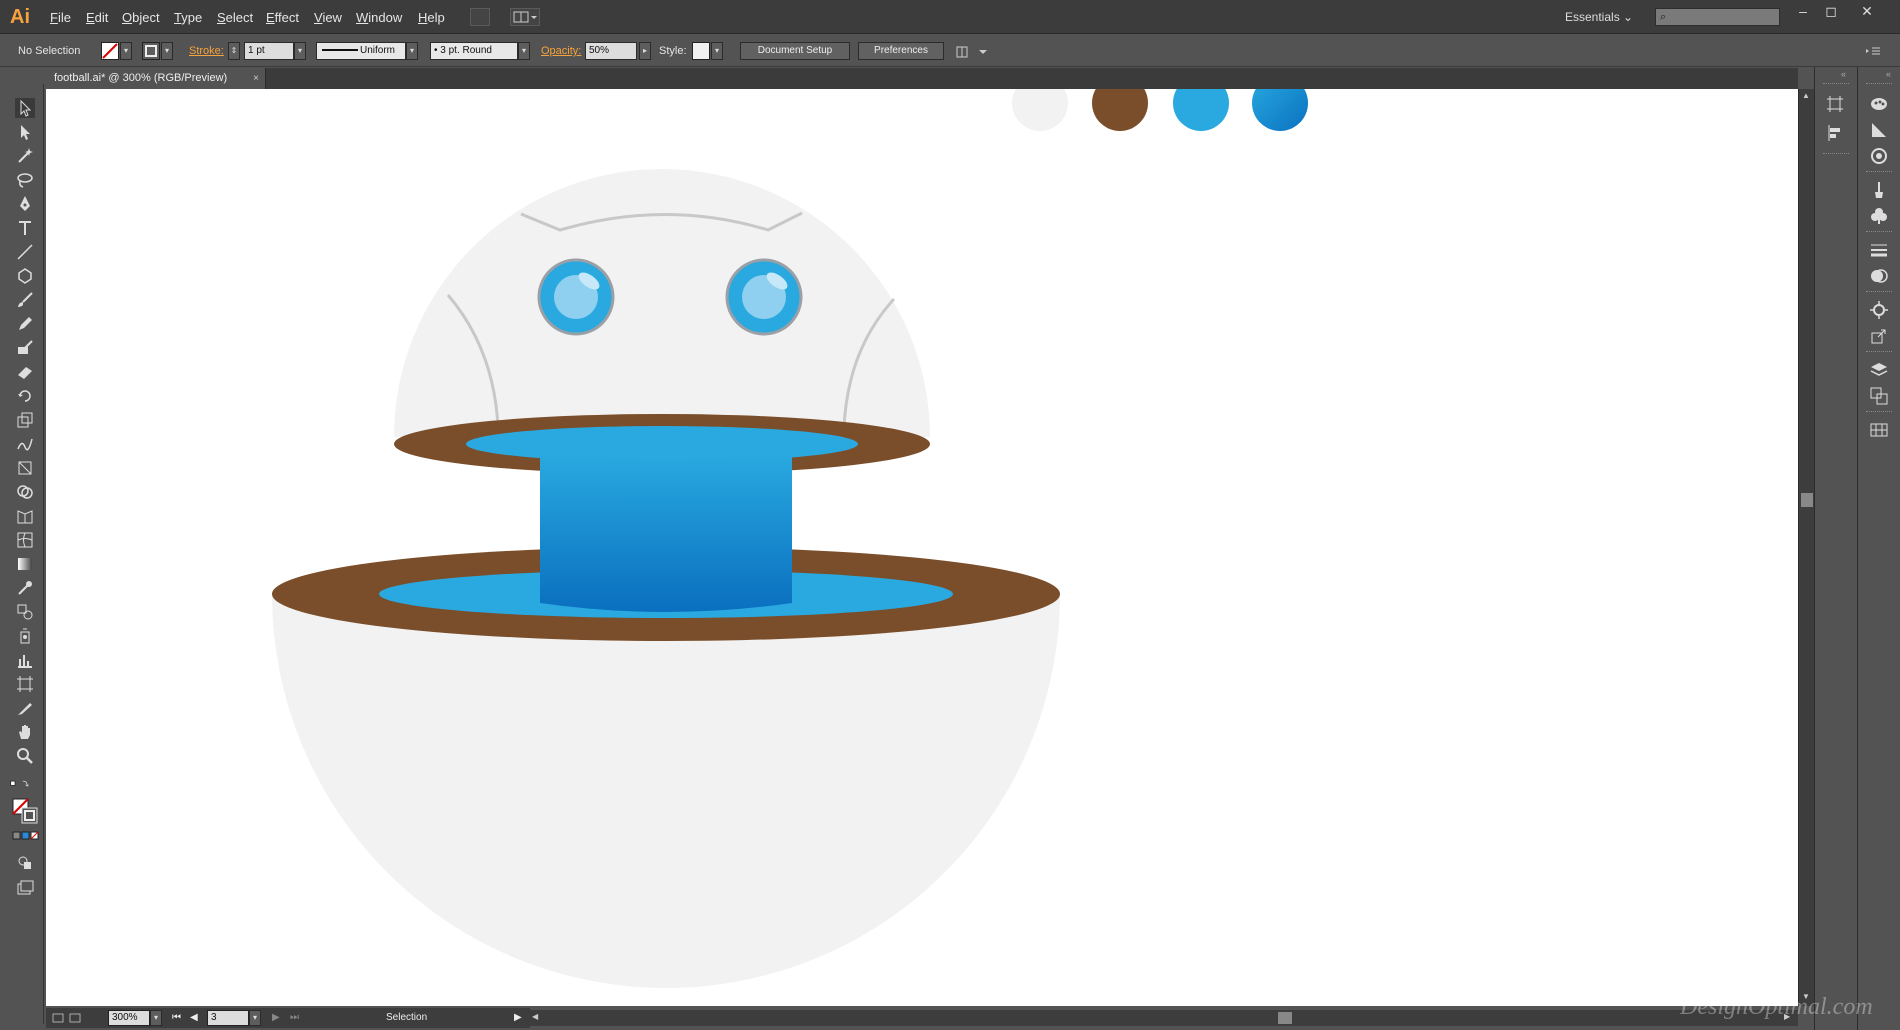 The height and width of the screenshot is (1030, 1900). What do you see at coordinates (412, 51) in the screenshot?
I see `profile-dropdown: ▾` at bounding box center [412, 51].